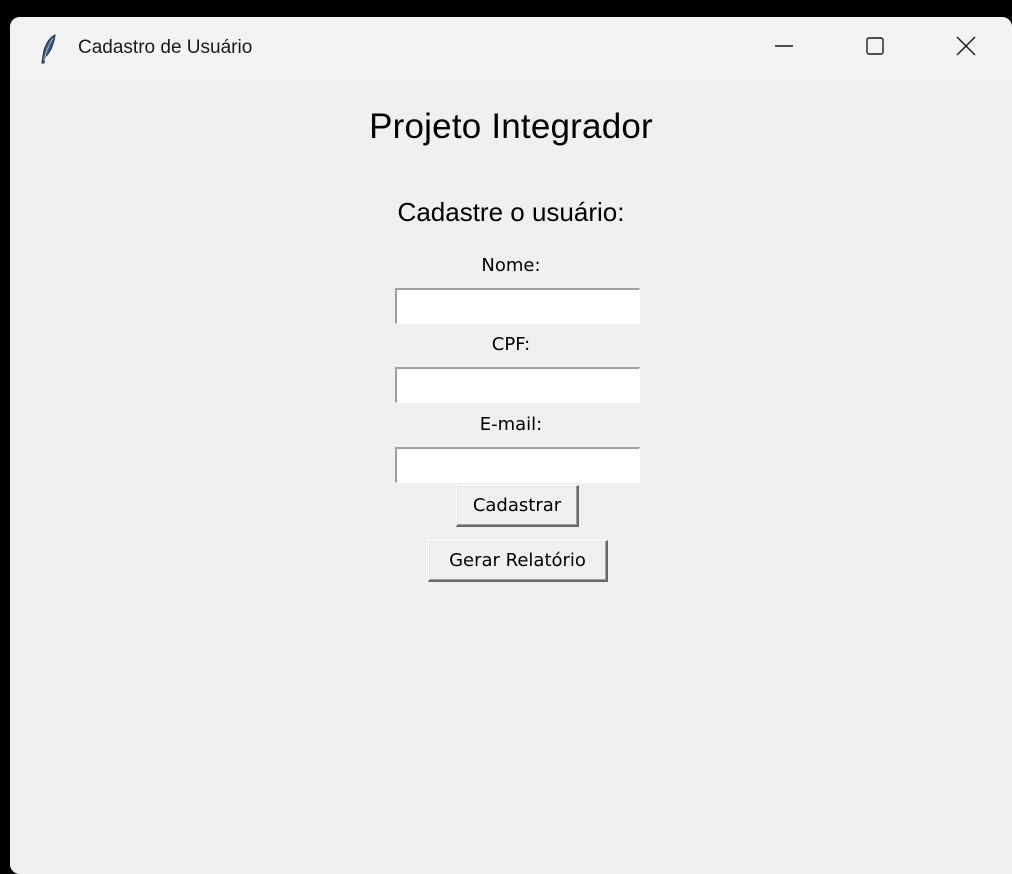 This screenshot has width=1012, height=874. Describe the element at coordinates (517, 306) in the screenshot. I see `name-field` at that location.